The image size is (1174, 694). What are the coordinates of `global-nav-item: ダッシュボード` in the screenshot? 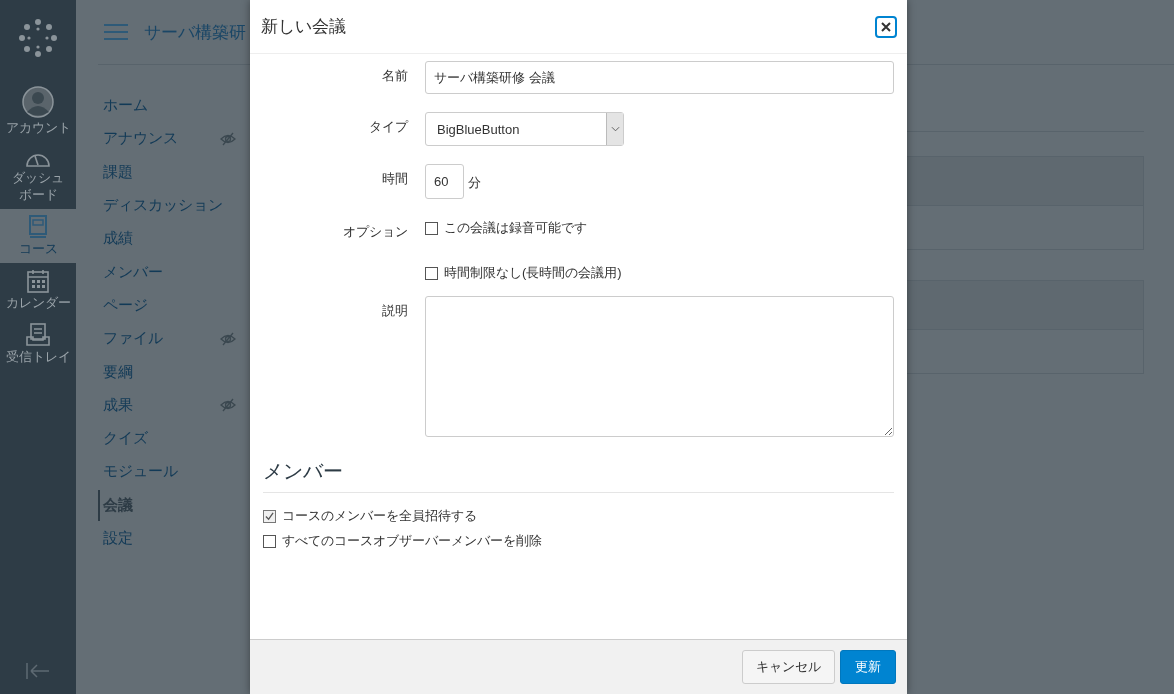 It's located at (38, 175).